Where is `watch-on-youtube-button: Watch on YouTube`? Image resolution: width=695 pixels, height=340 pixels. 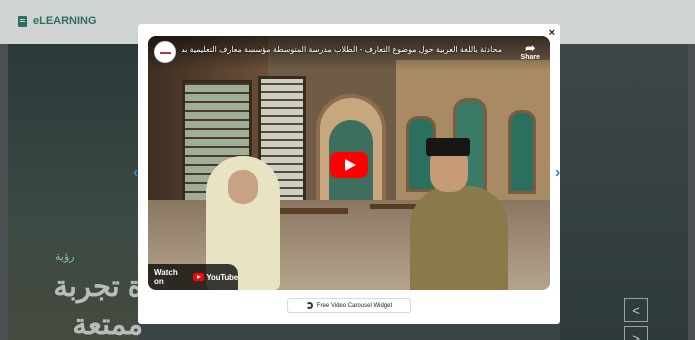 watch-on-youtube-button: Watch on YouTube is located at coordinates (193, 277).